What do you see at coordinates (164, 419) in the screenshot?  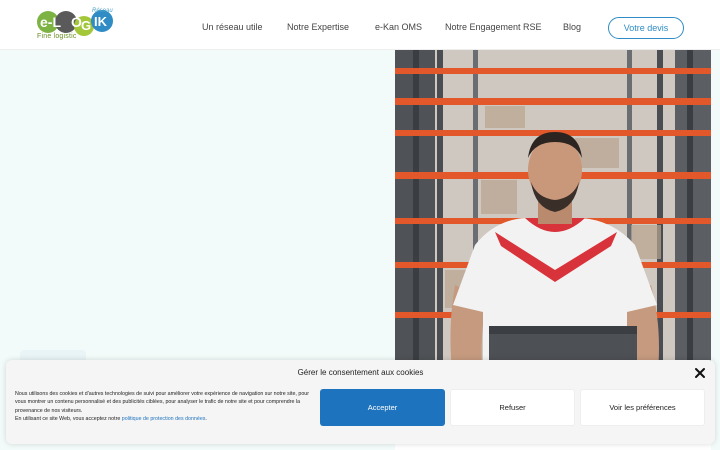 I see `privacy-policy-link: politique de protection des données` at bounding box center [164, 419].